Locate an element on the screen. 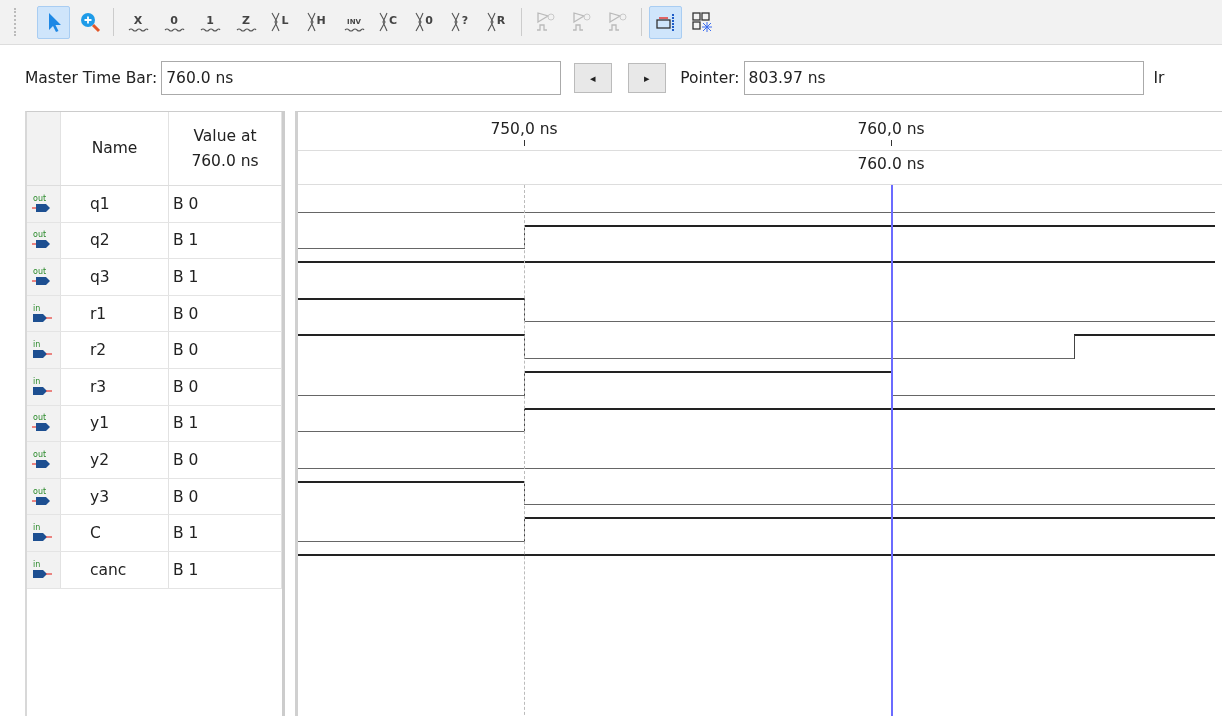  signal-name: canc is located at coordinates (115, 569).